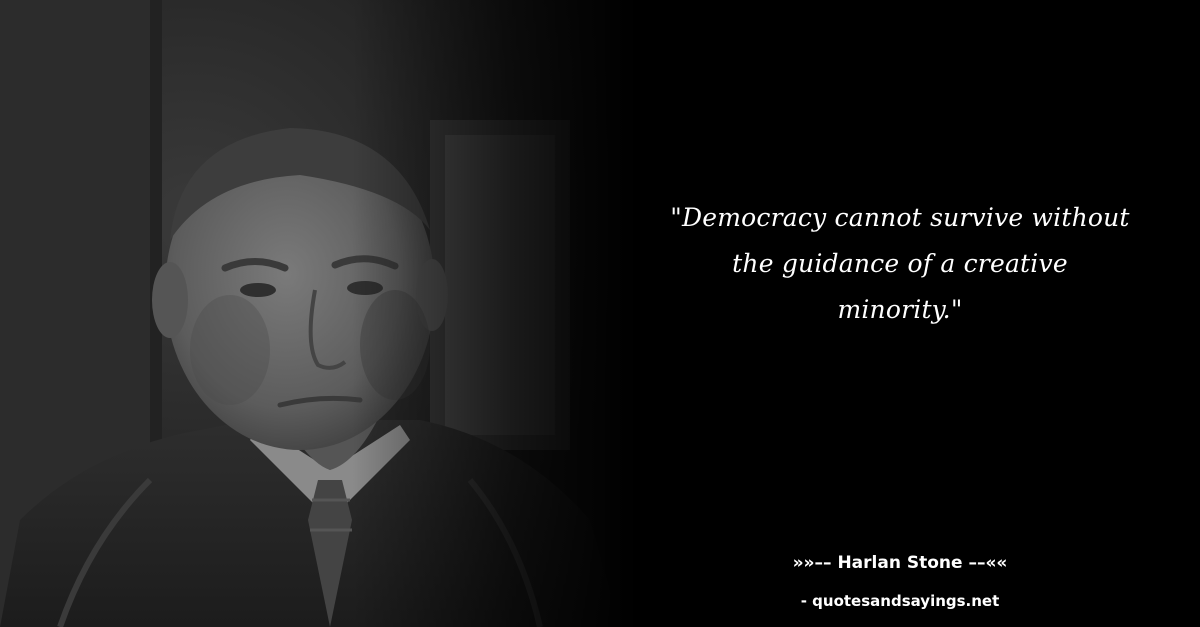  What do you see at coordinates (900, 217) in the screenshot?
I see `quote-line: "Democracy cannot survive without` at bounding box center [900, 217].